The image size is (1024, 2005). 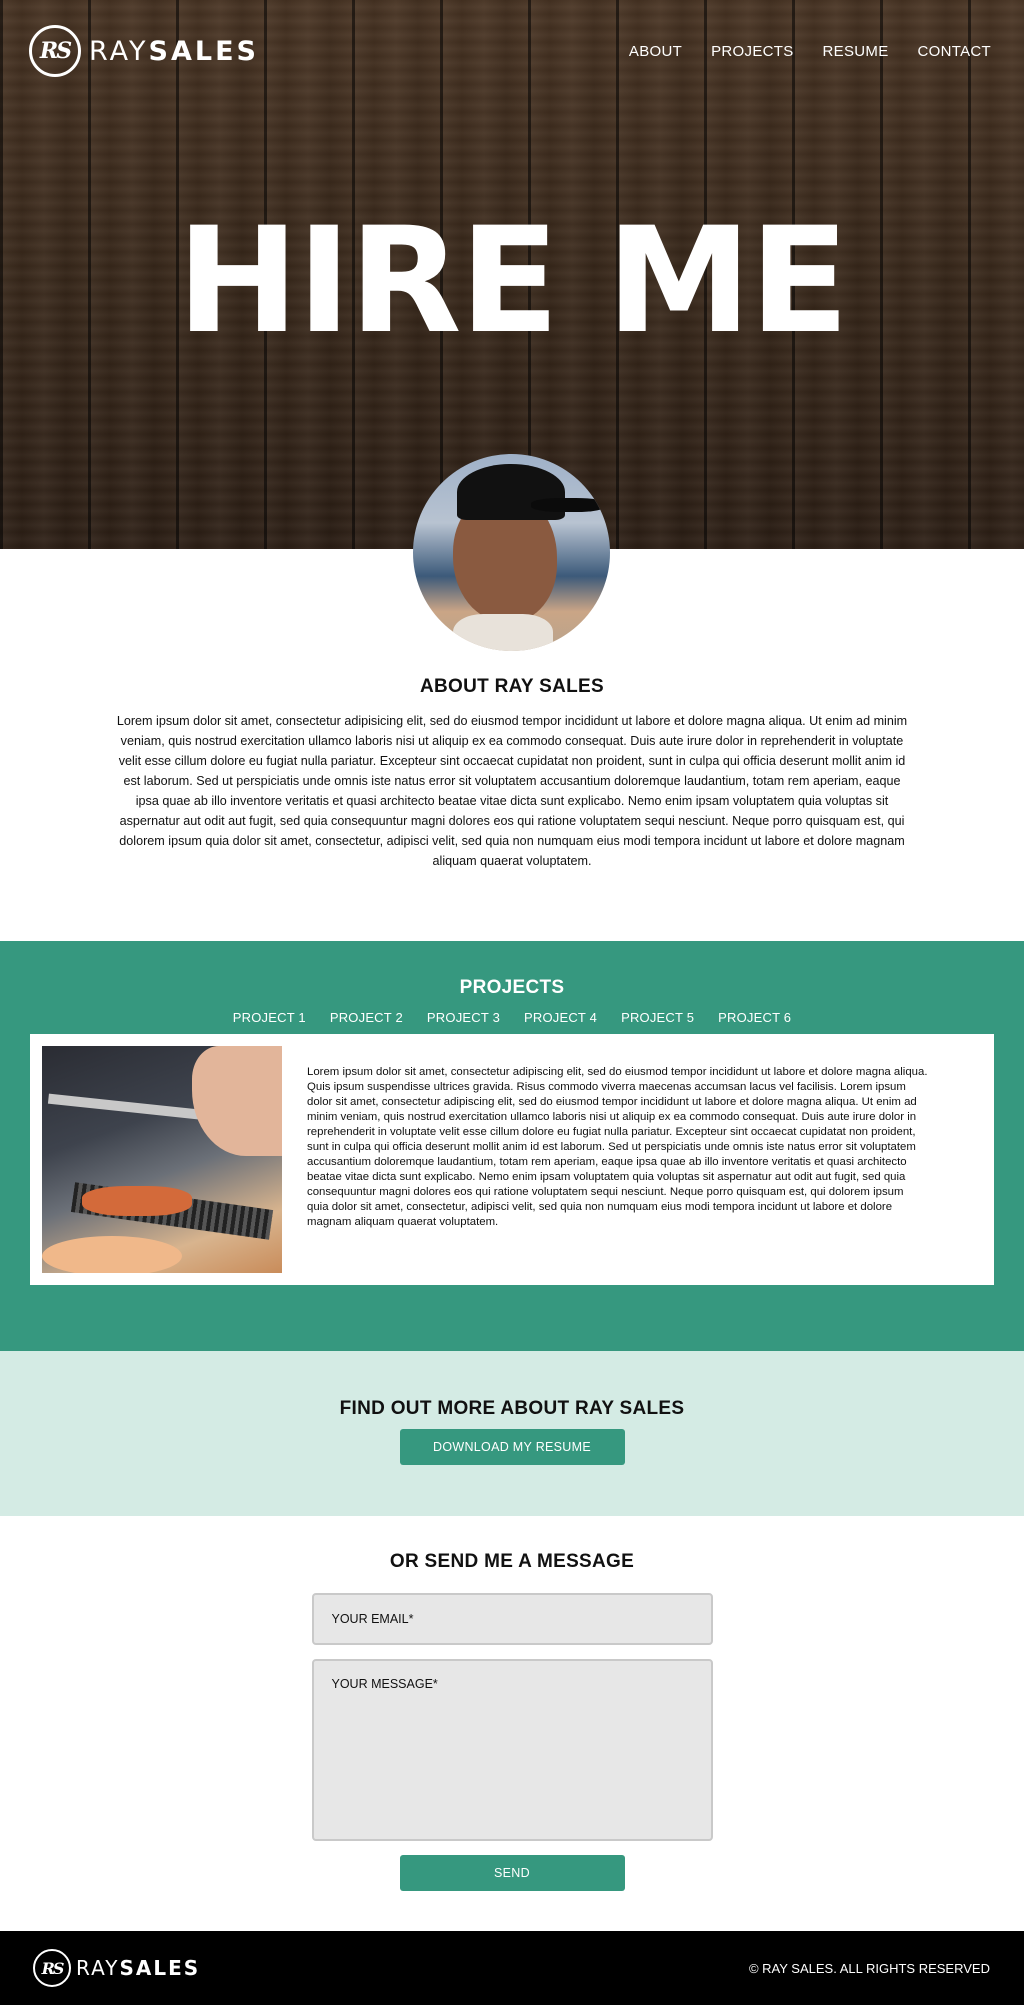 I want to click on nav-contact: CONTACT, so click(x=954, y=51).